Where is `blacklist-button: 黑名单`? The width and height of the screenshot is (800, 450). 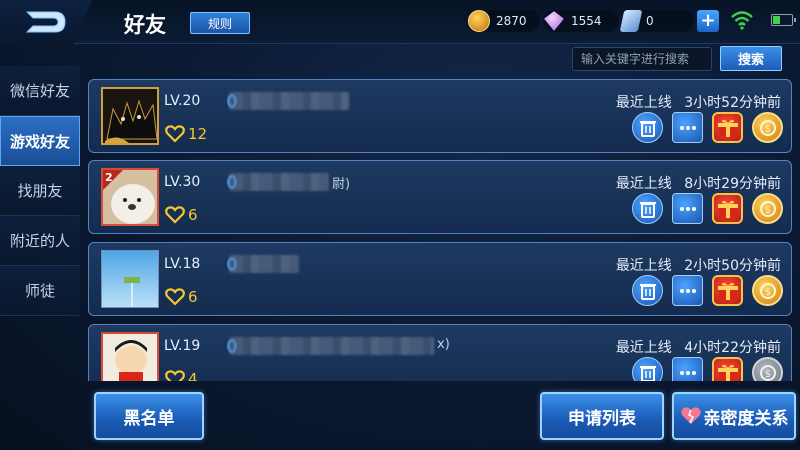 blacklist-button: 黑名单 is located at coordinates (149, 416).